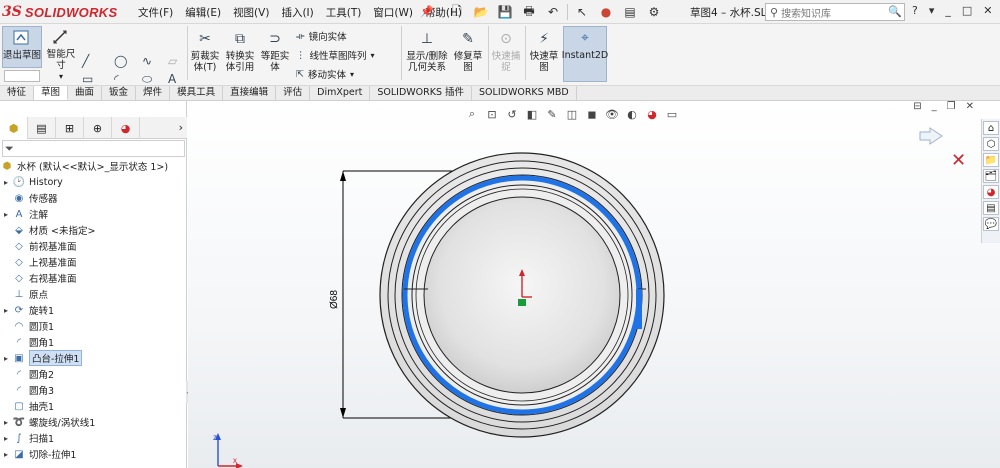 The image size is (1000, 468). I want to click on tree-item: ◉ 传感器, so click(93, 198).